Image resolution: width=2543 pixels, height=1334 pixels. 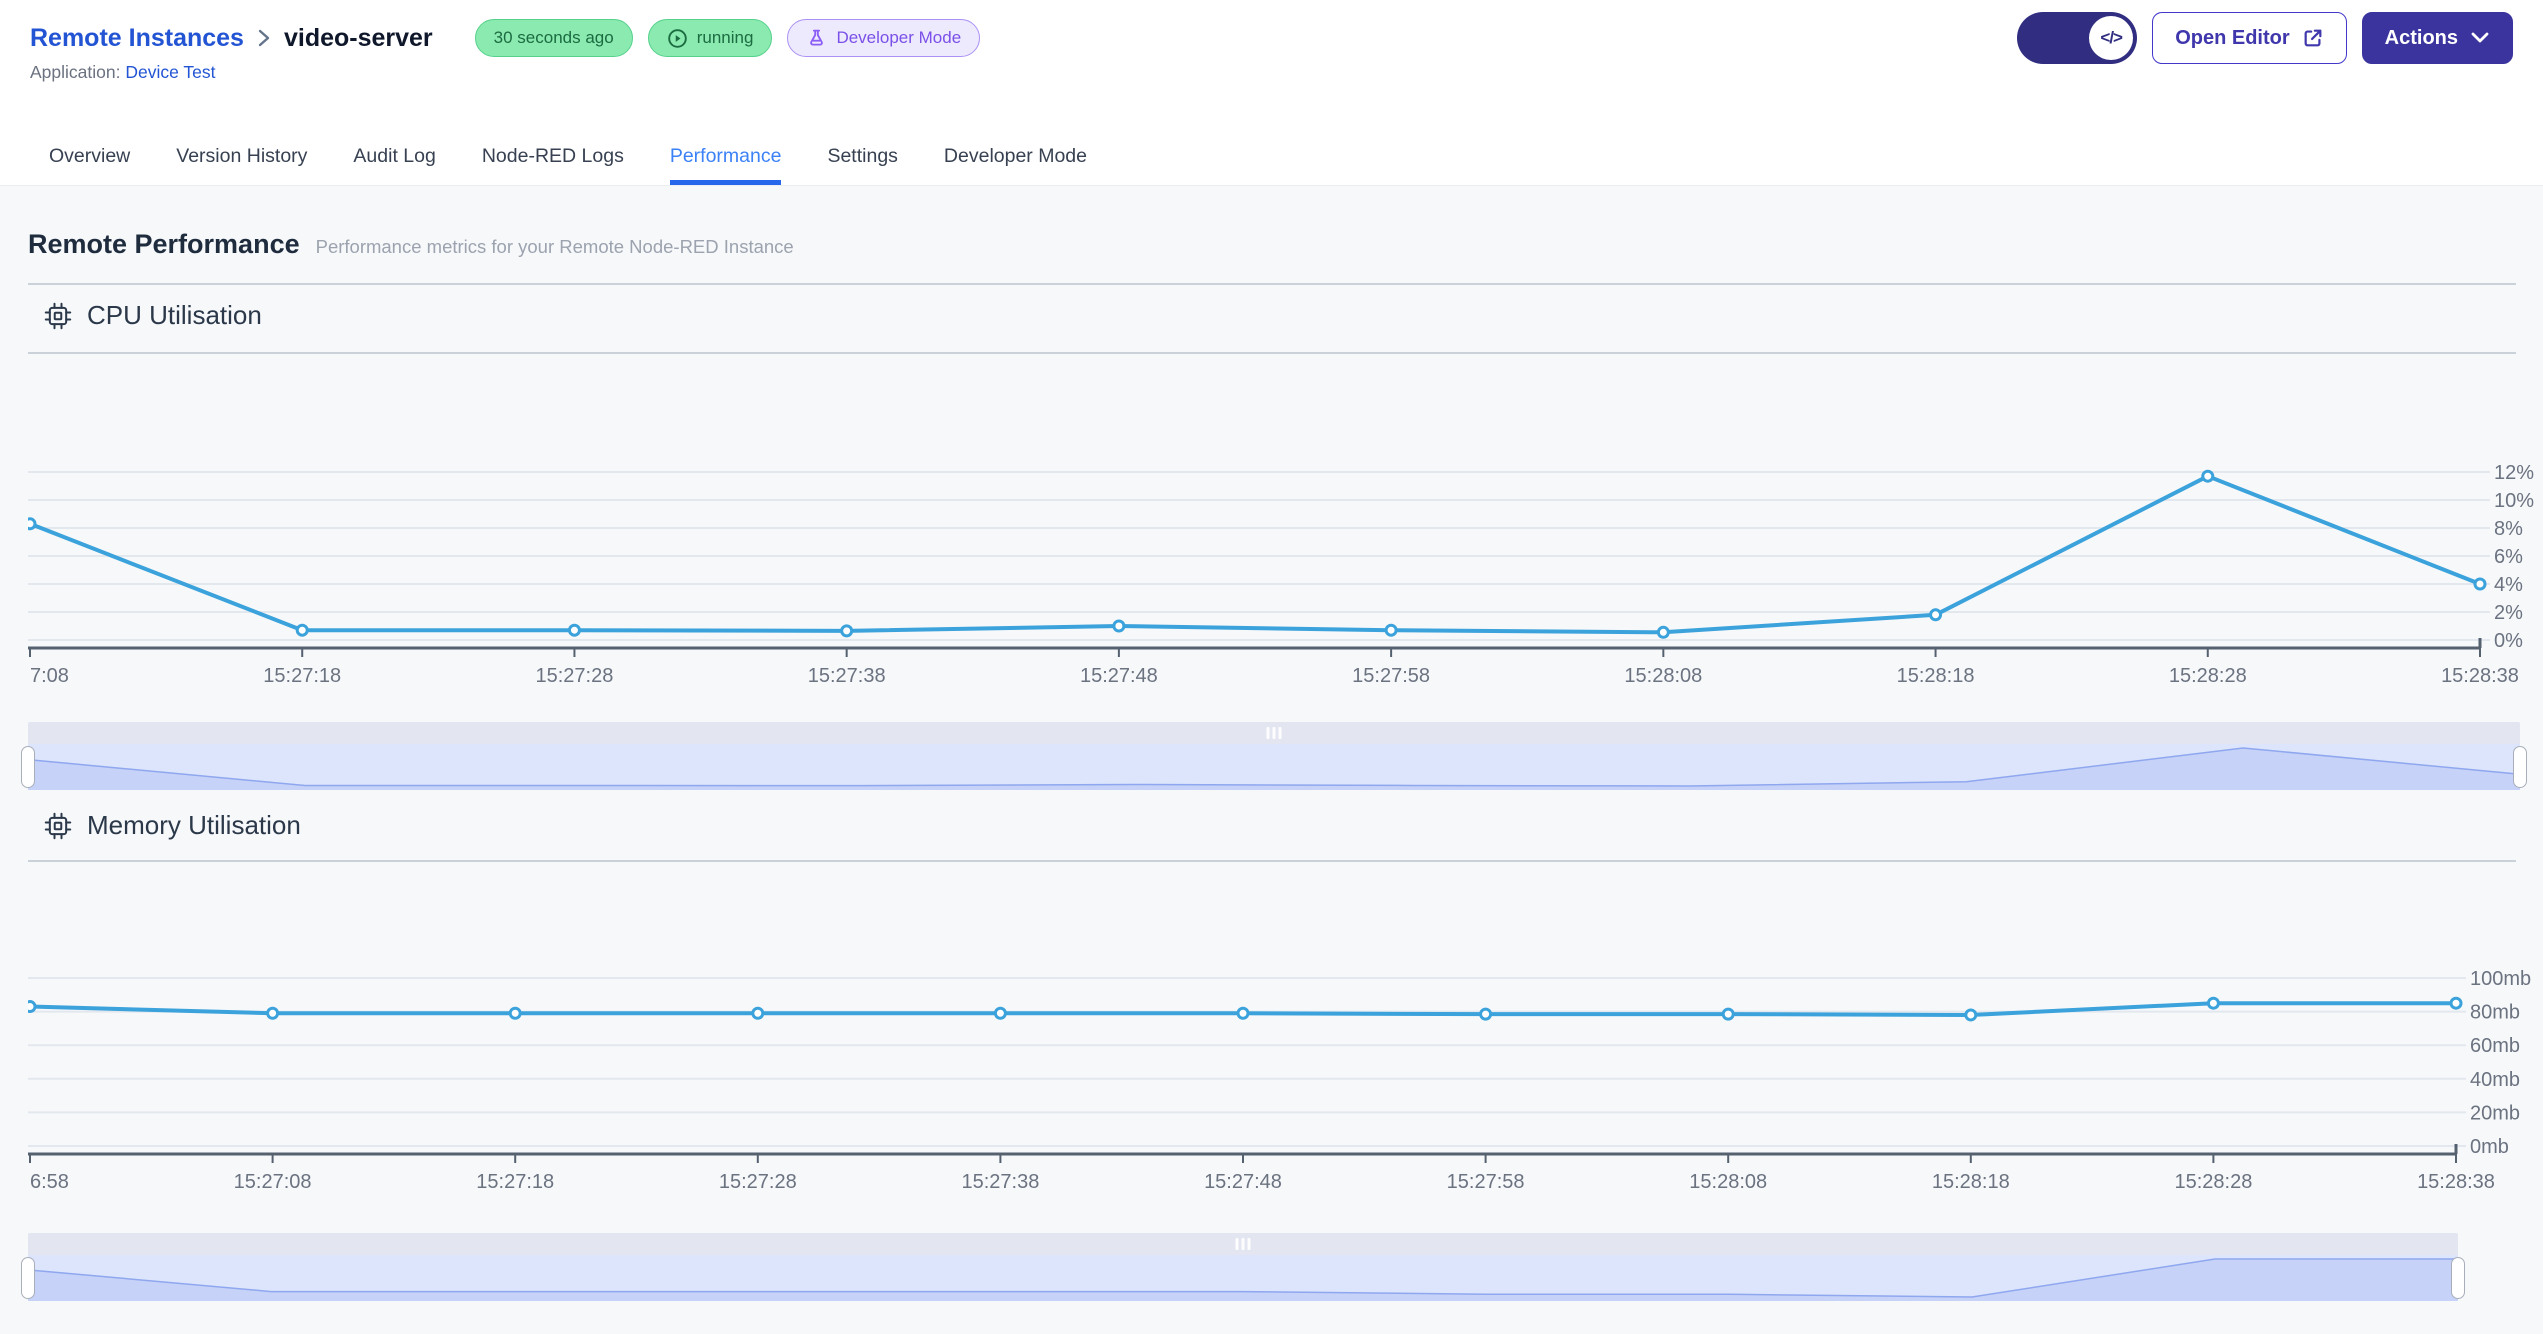 I want to click on svg-text: 20mb, so click(x=2495, y=1113).